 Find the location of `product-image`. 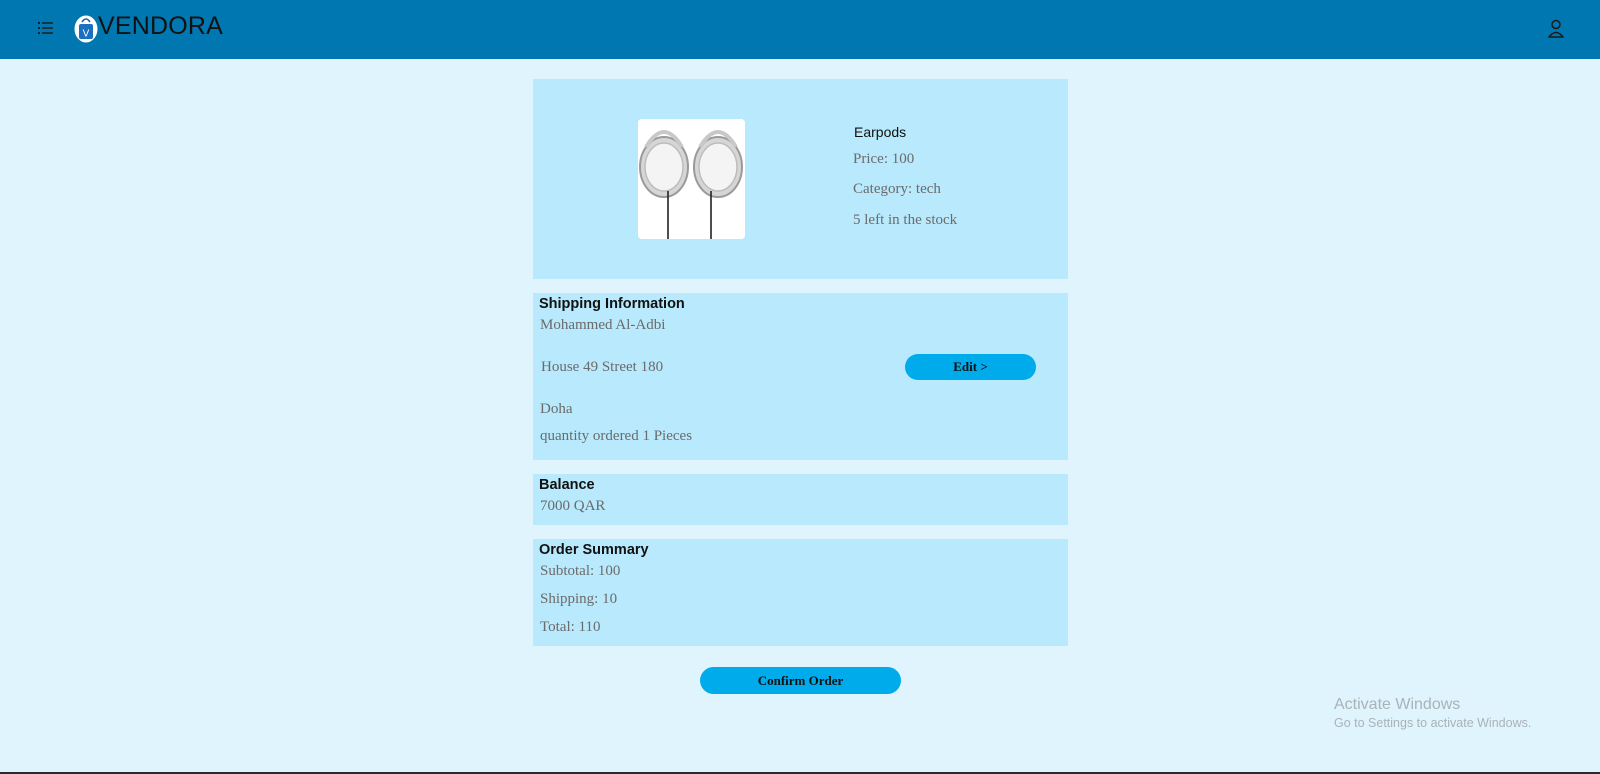

product-image is located at coordinates (691, 179).